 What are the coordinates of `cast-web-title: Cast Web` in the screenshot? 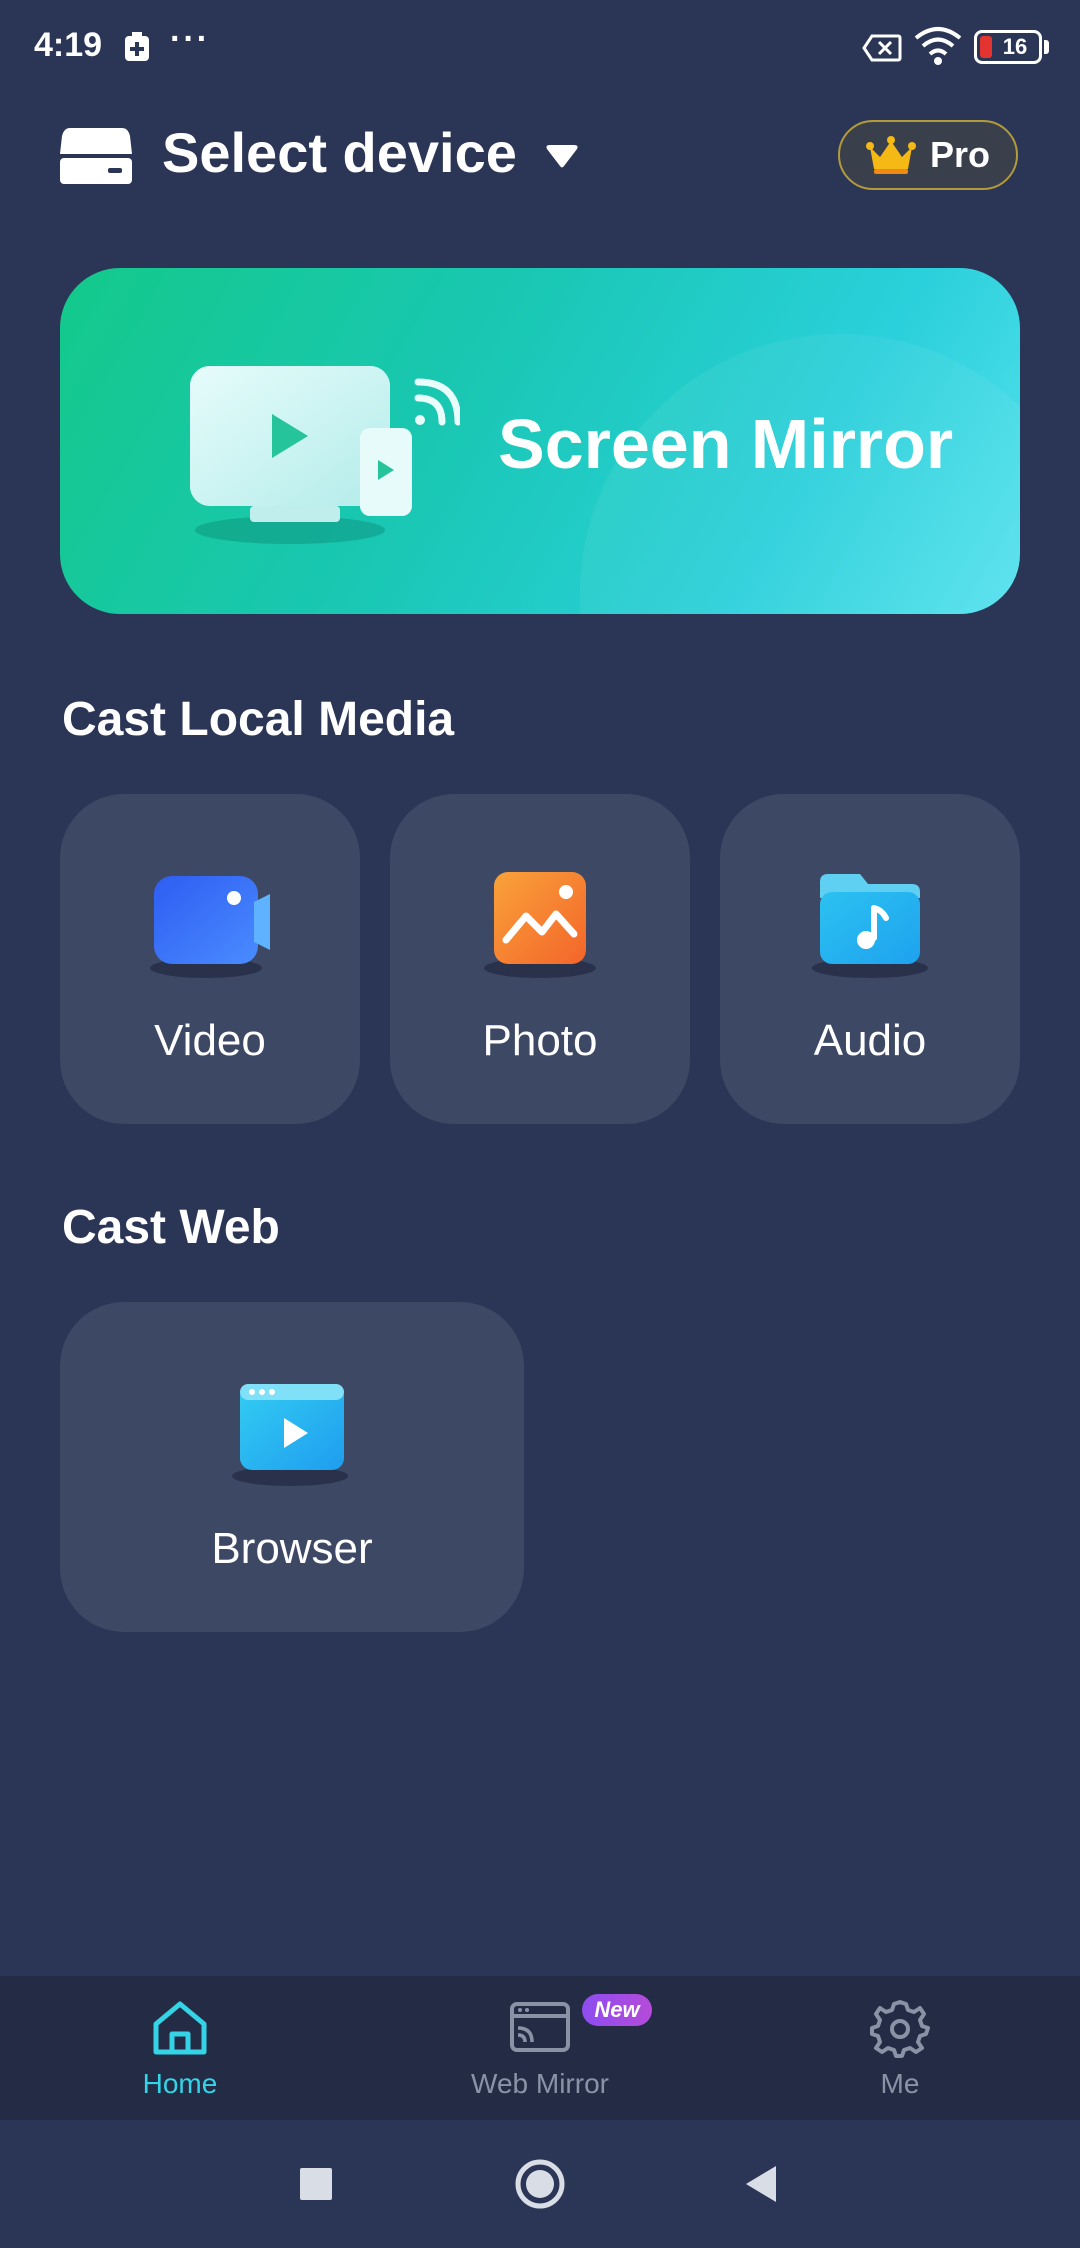 It's located at (171, 1227).